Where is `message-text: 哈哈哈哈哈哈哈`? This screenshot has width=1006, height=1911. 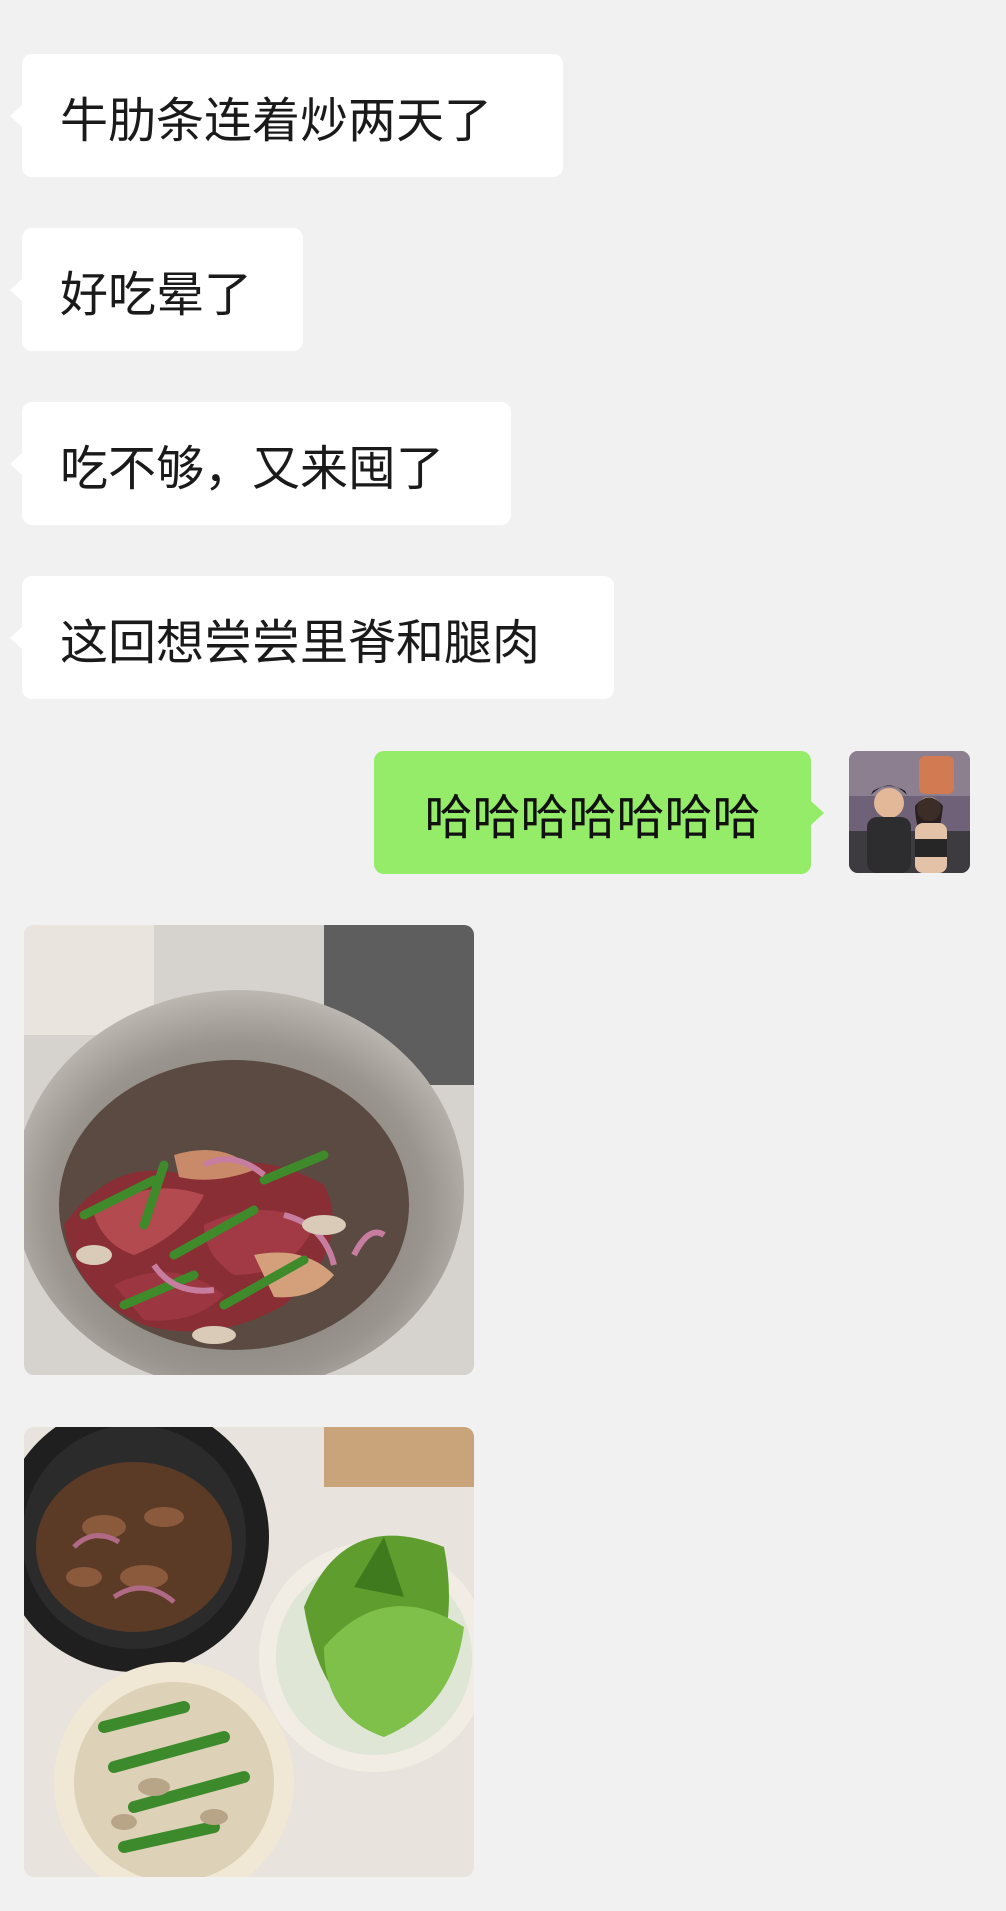
message-text: 哈哈哈哈哈哈哈 is located at coordinates (592, 817).